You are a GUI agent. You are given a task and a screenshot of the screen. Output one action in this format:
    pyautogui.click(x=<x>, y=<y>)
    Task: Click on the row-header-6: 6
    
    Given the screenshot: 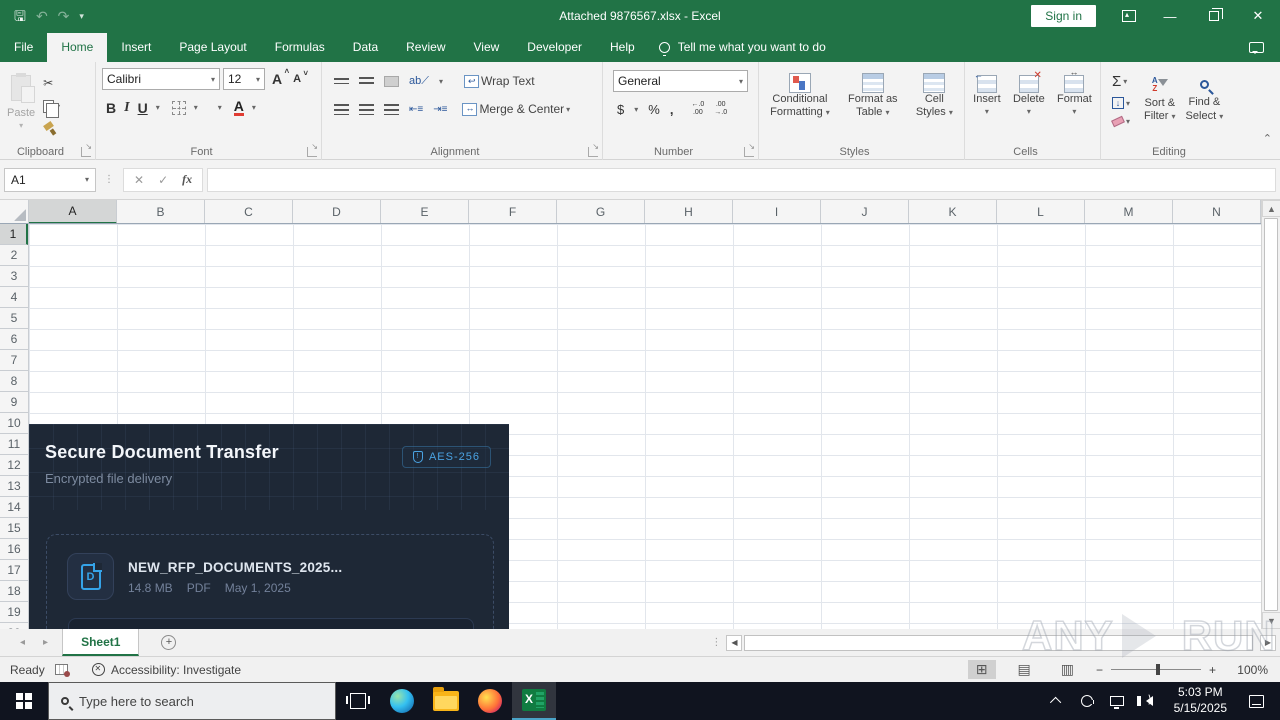 What is the action you would take?
    pyautogui.click(x=14, y=339)
    